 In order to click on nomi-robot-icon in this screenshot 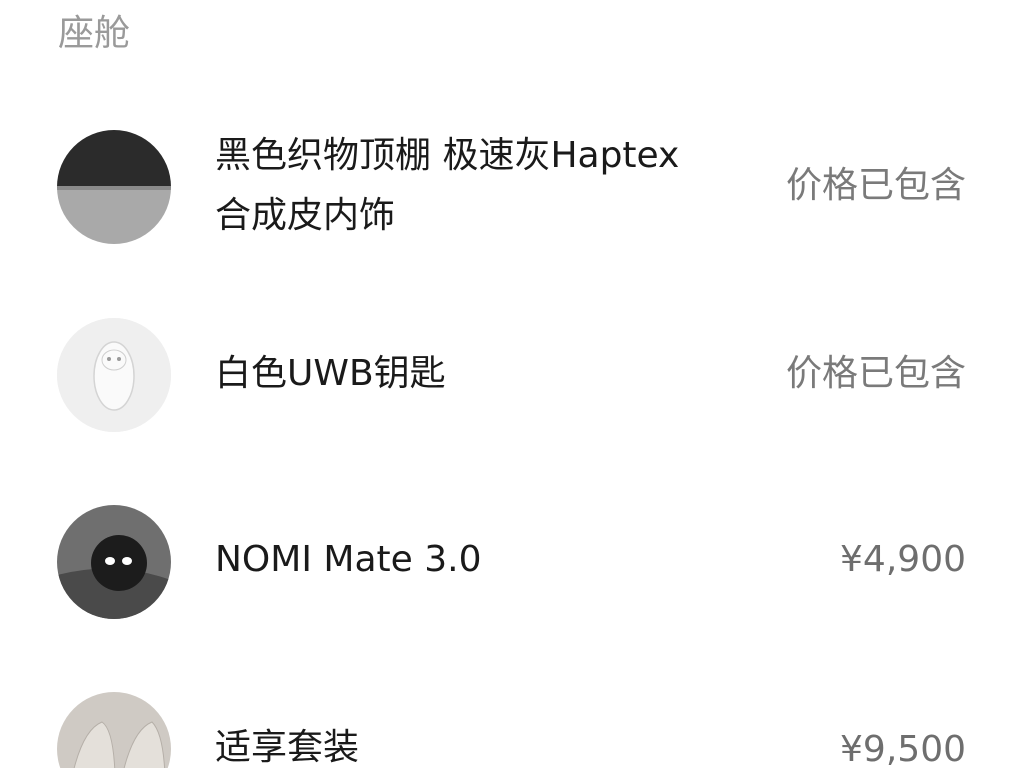, I will do `click(114, 562)`.